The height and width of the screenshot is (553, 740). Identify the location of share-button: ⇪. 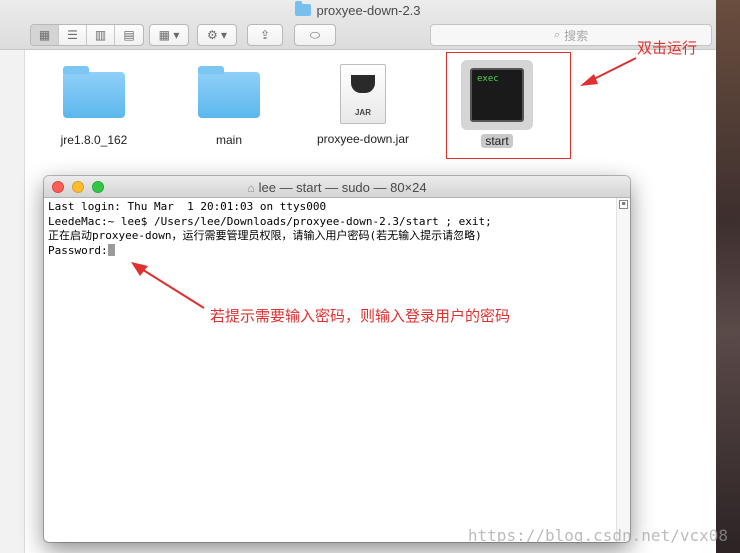
(265, 35).